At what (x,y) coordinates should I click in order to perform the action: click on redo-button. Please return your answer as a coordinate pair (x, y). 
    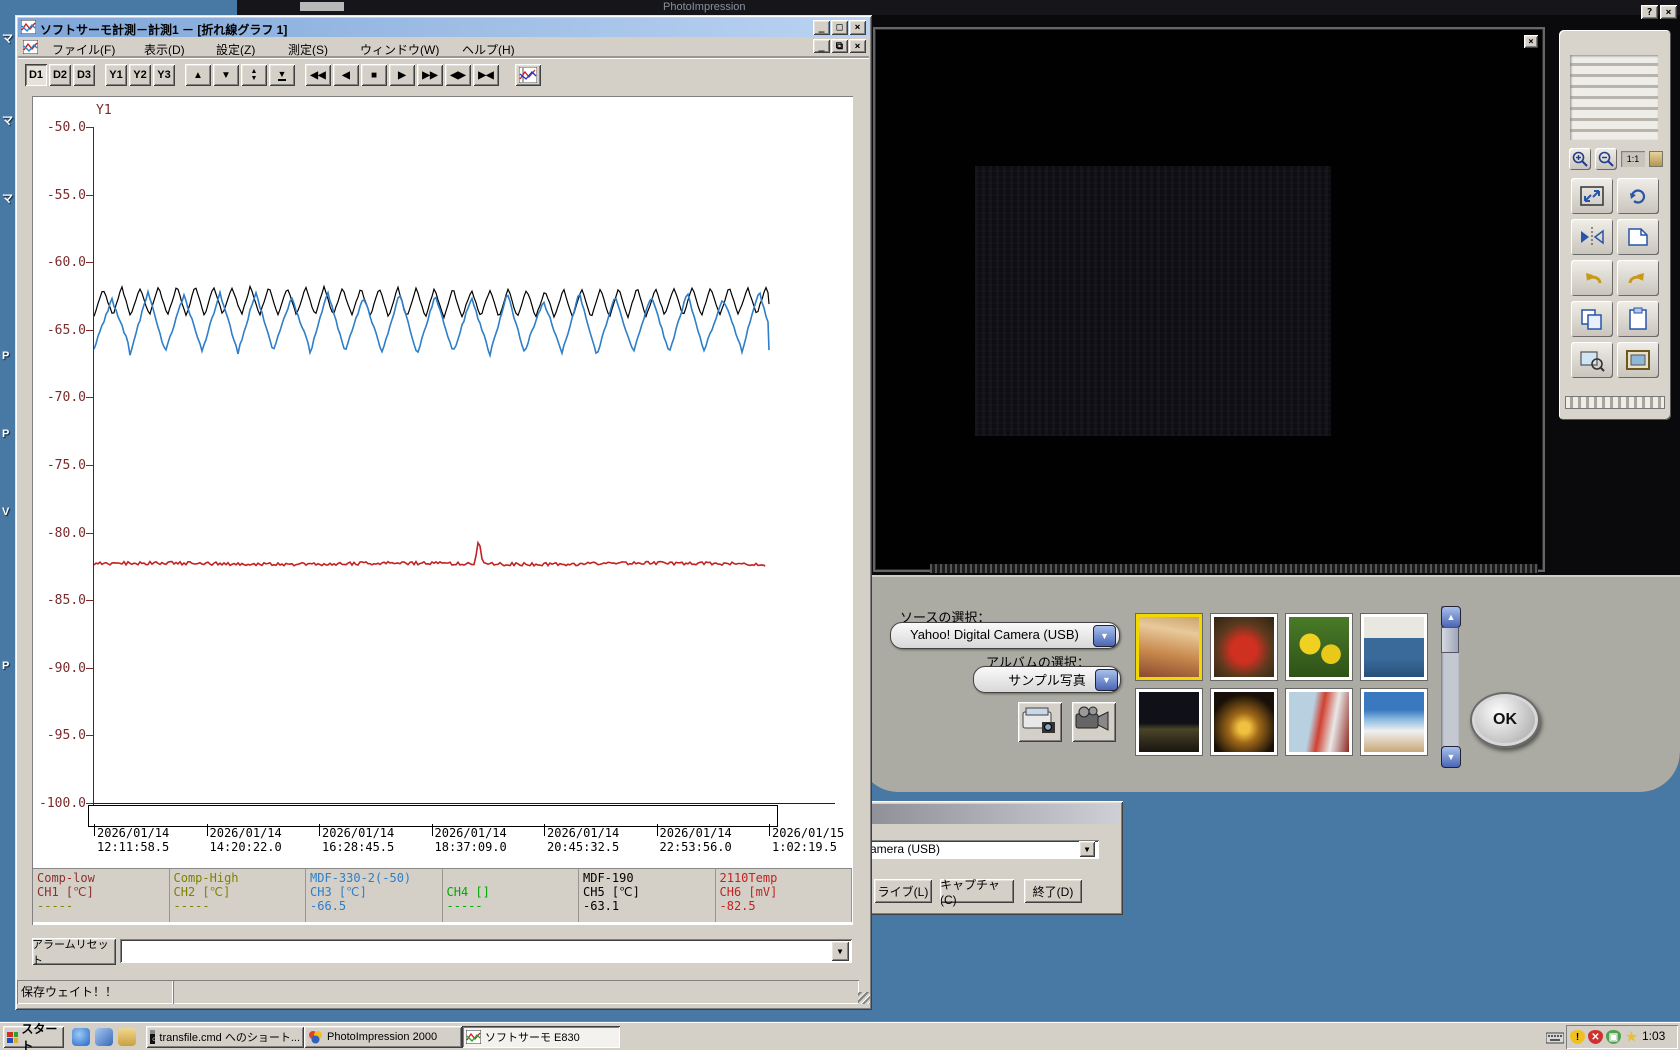
    Looking at the image, I should click on (1638, 278).